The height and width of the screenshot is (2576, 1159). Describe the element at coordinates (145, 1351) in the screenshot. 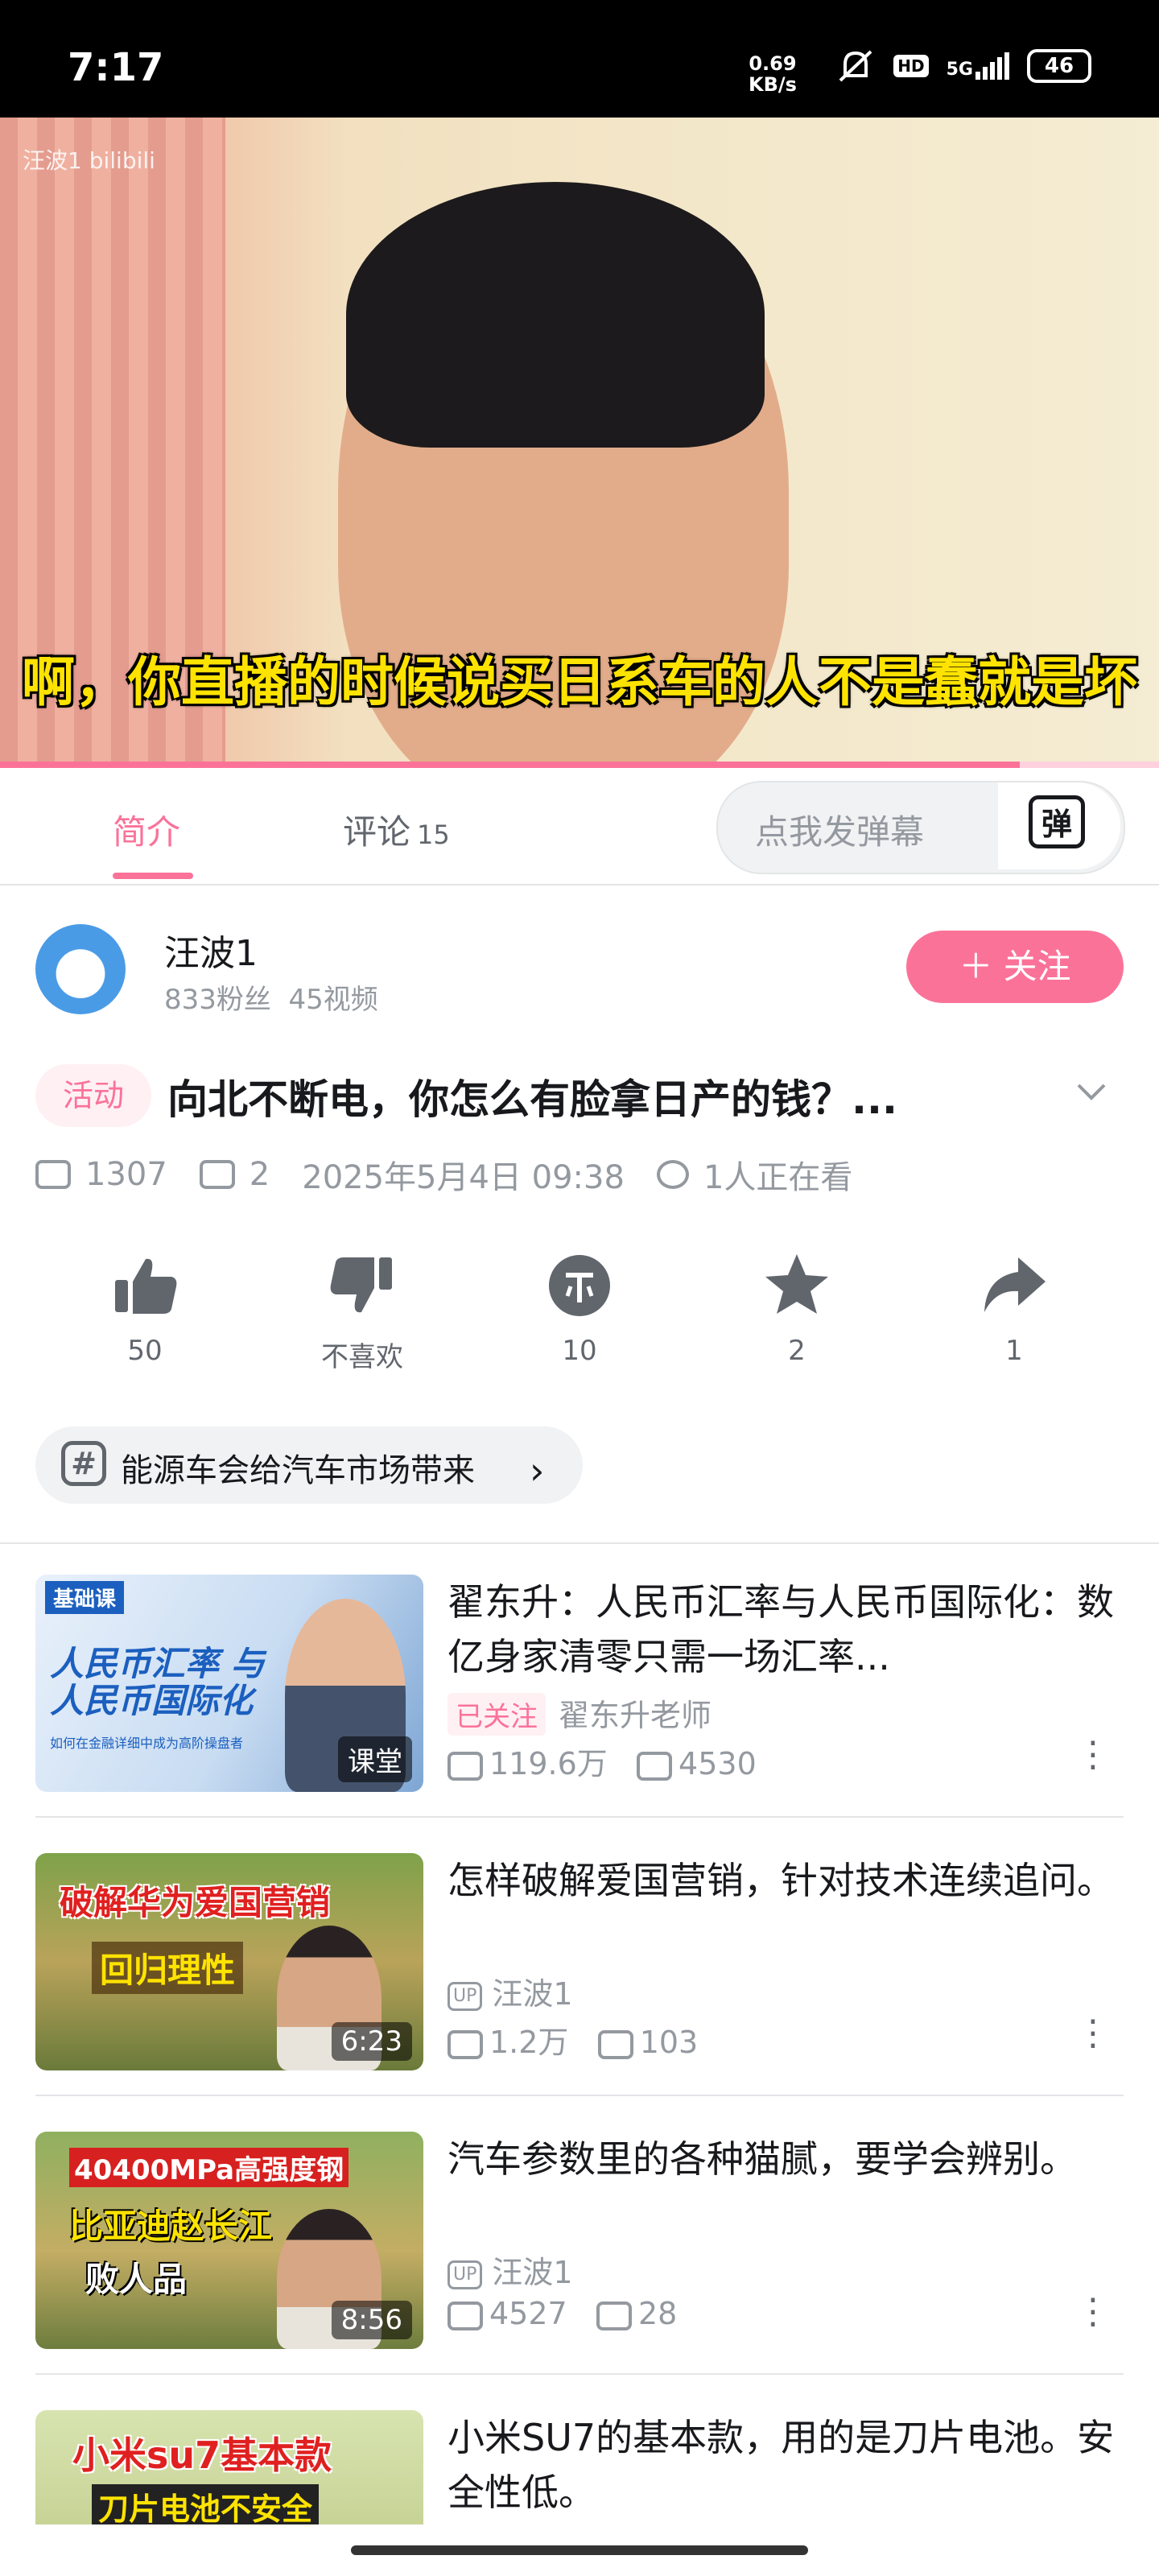

I see `like-count: 50` at that location.